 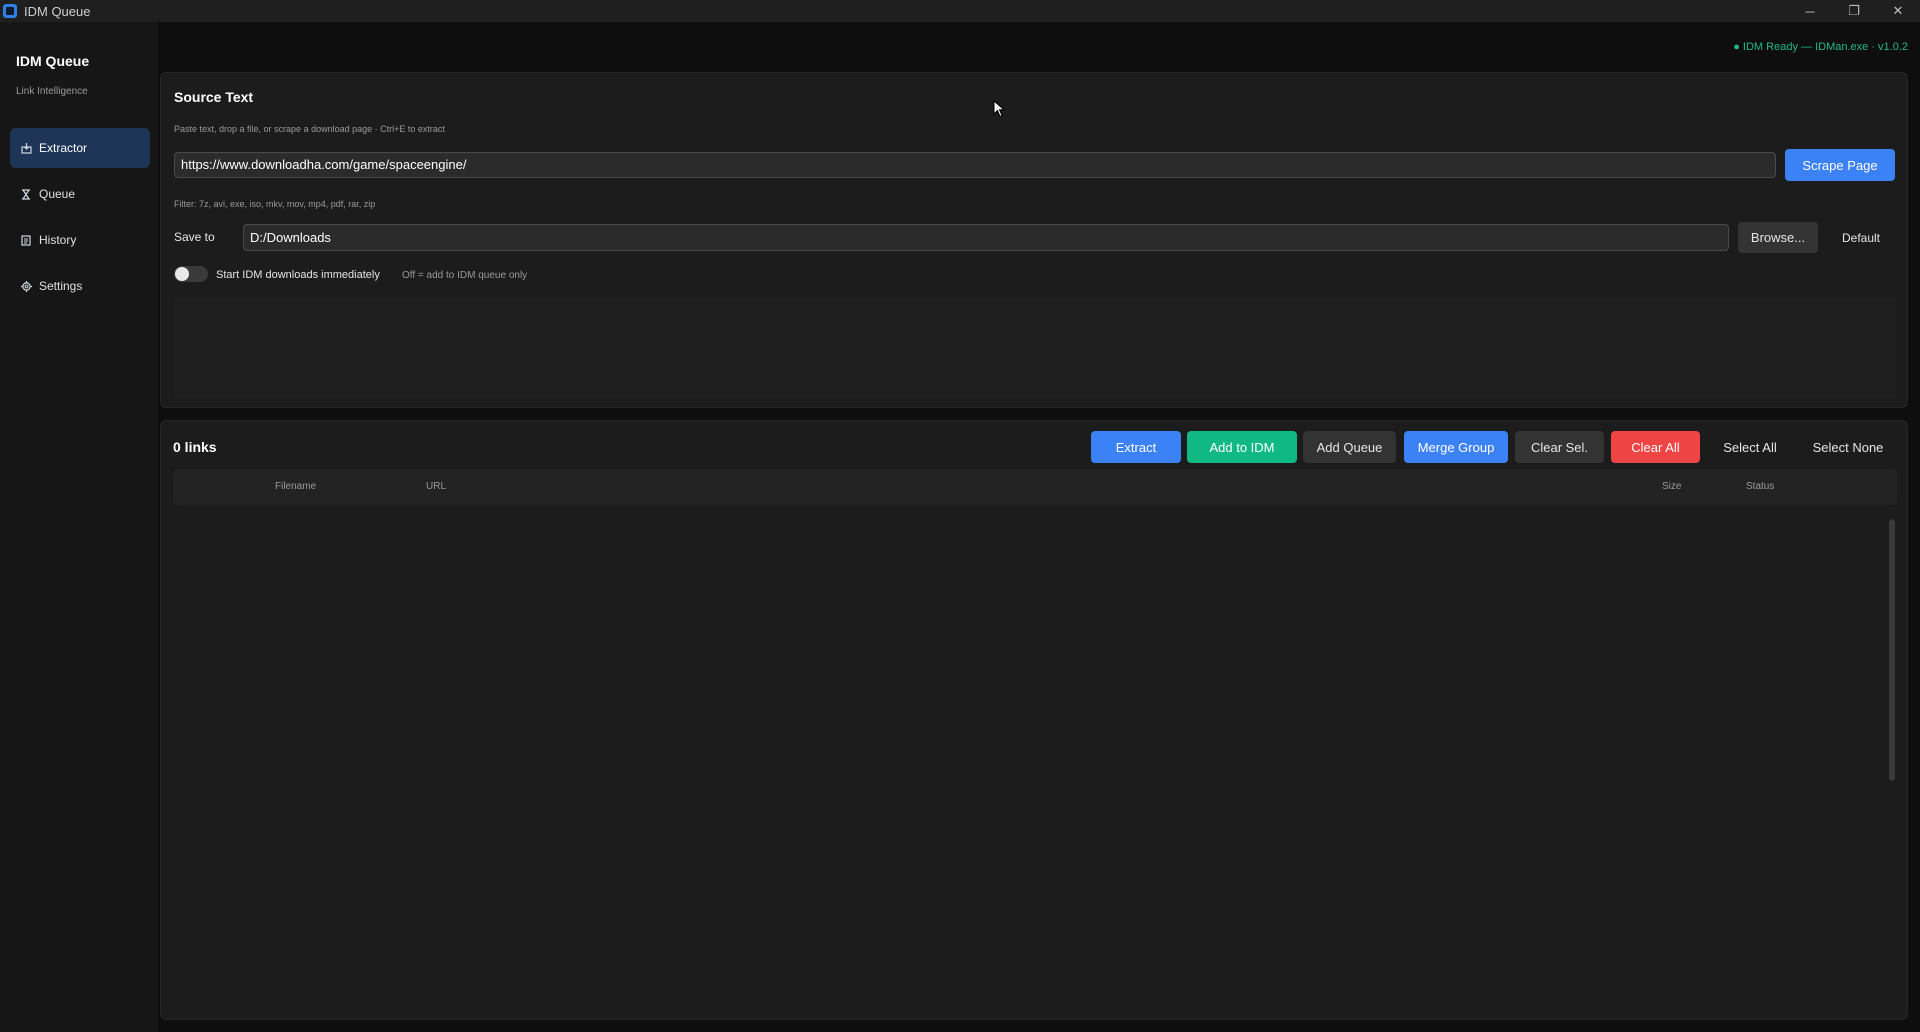 What do you see at coordinates (1456, 447) in the screenshot?
I see `merge-group-button: Merge Group` at bounding box center [1456, 447].